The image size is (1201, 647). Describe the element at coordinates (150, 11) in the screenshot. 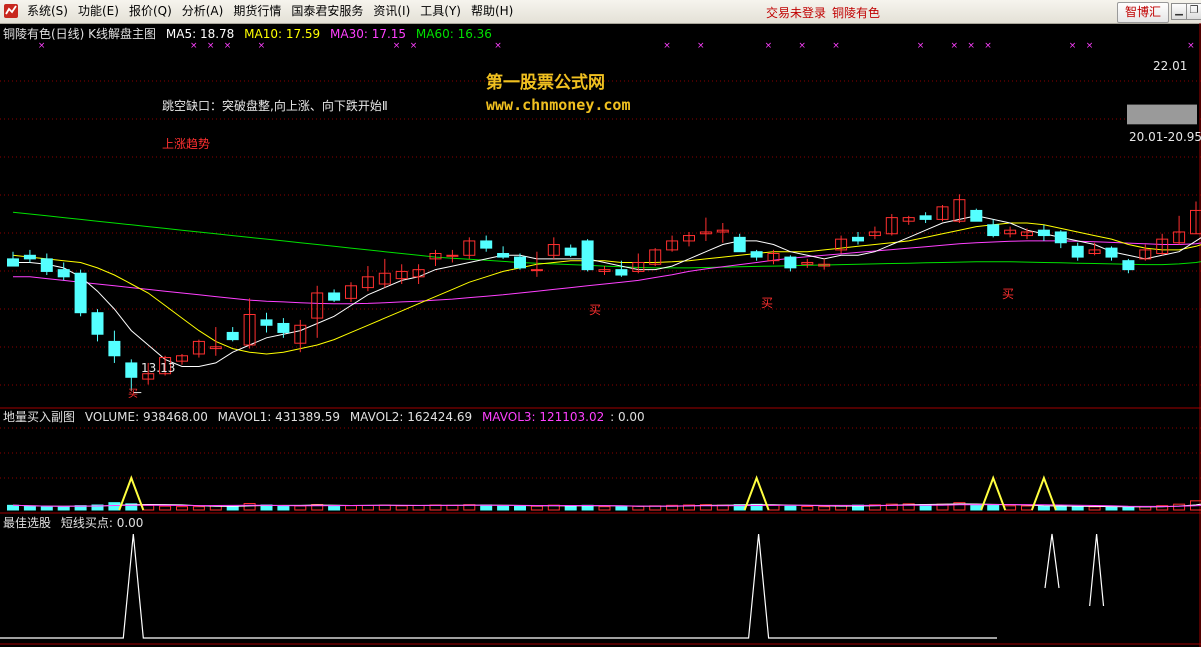

I see `menu-quote: 报价(Q)` at that location.